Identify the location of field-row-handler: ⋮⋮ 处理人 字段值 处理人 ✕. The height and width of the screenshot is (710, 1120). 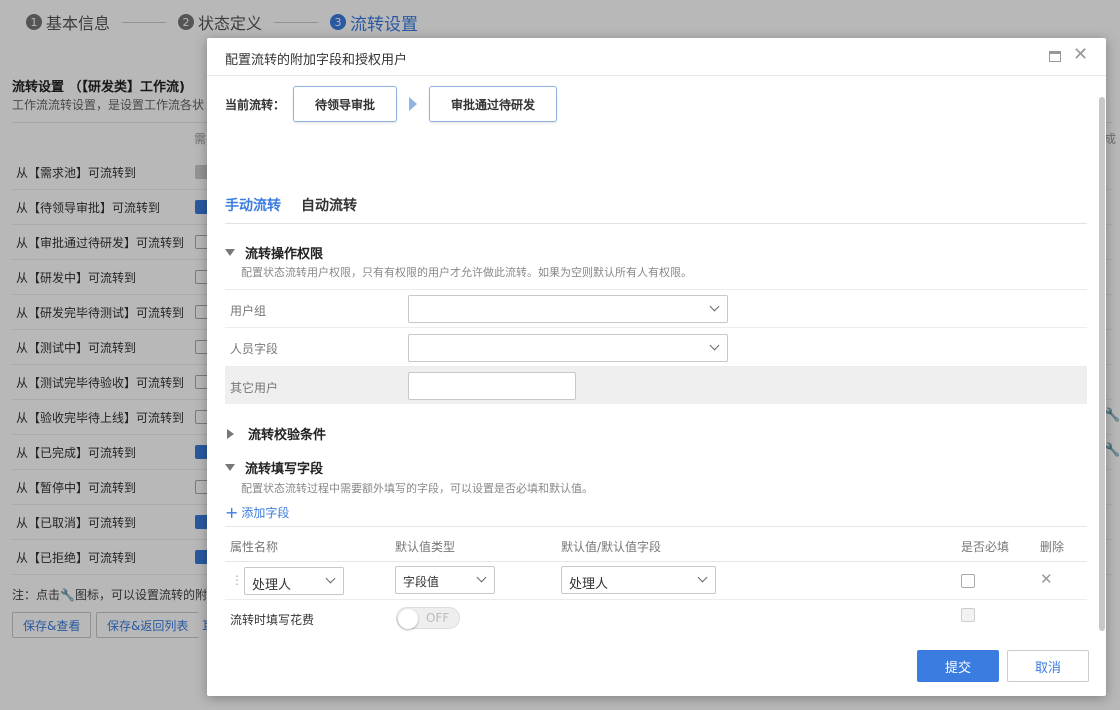
(656, 581).